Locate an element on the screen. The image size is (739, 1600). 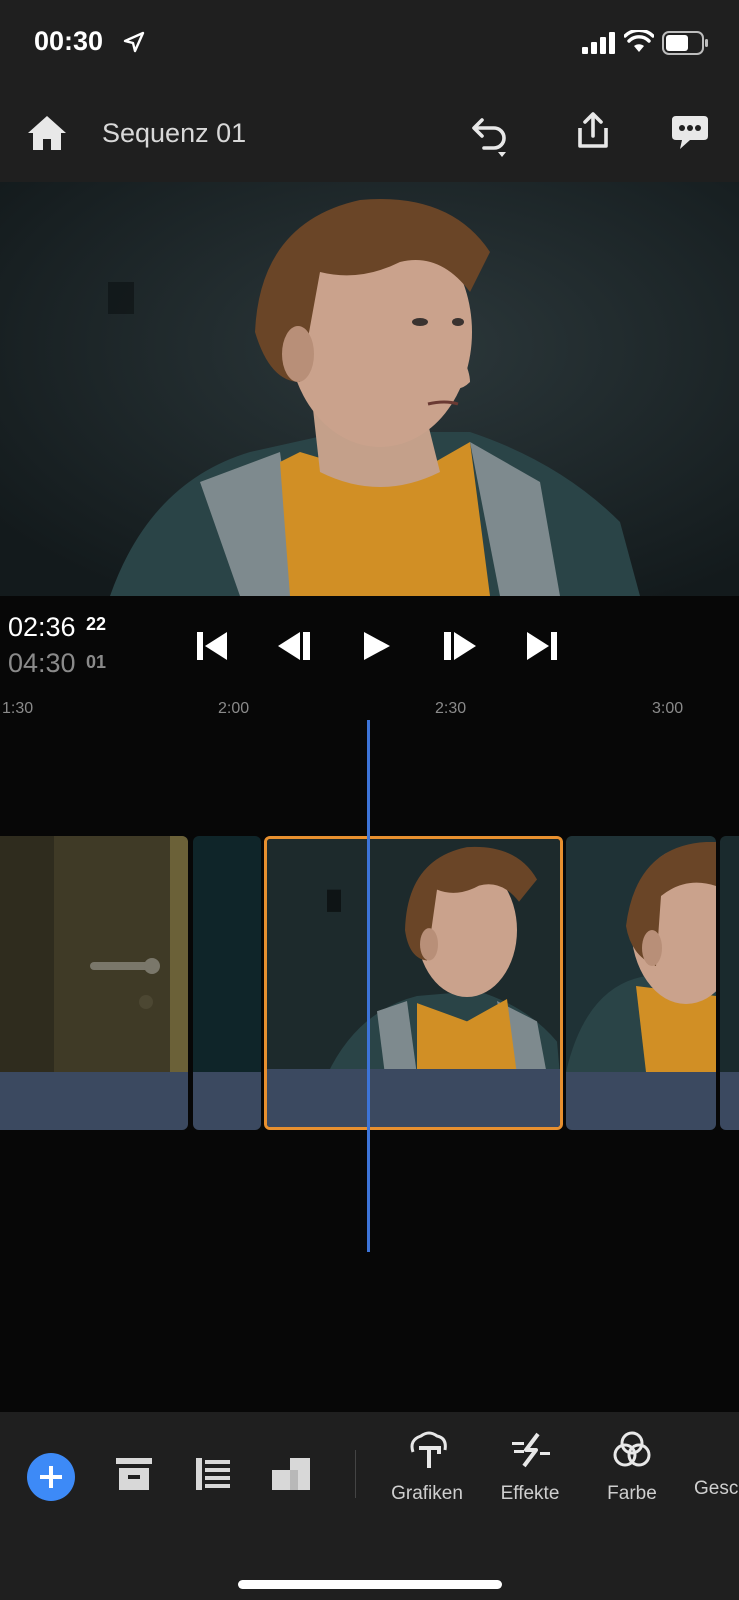
graphics-label: Grafiken is located at coordinates (427, 1493).